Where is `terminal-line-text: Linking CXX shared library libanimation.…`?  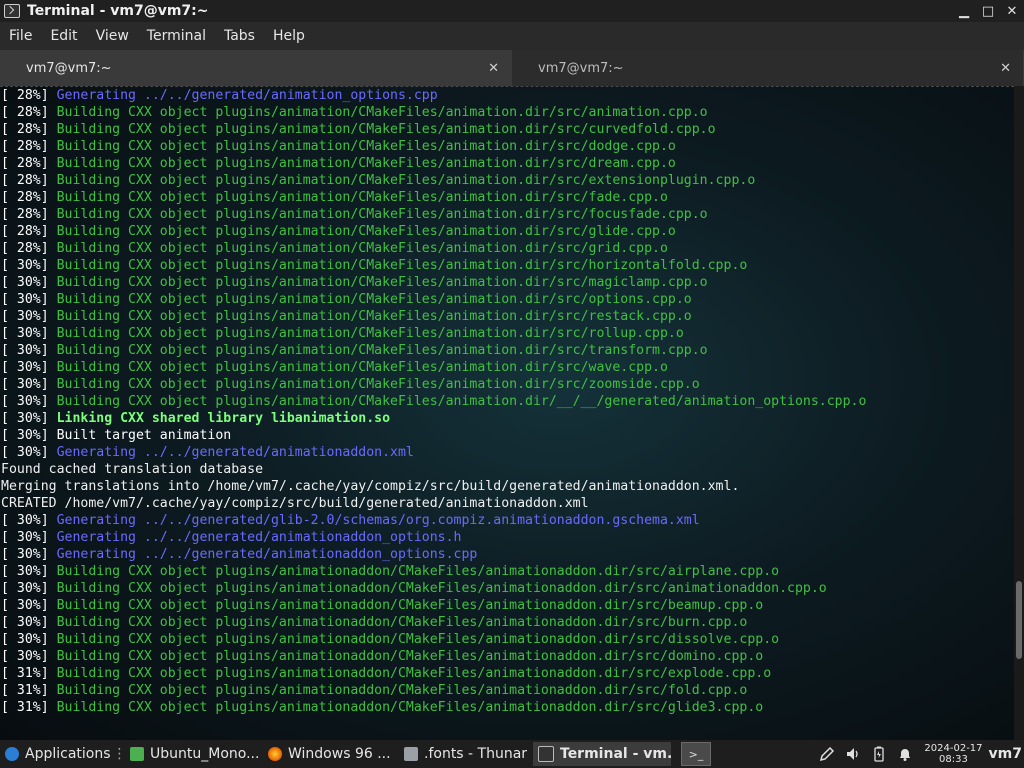 terminal-line-text: Linking CXX shared library libanimation.… is located at coordinates (223, 418).